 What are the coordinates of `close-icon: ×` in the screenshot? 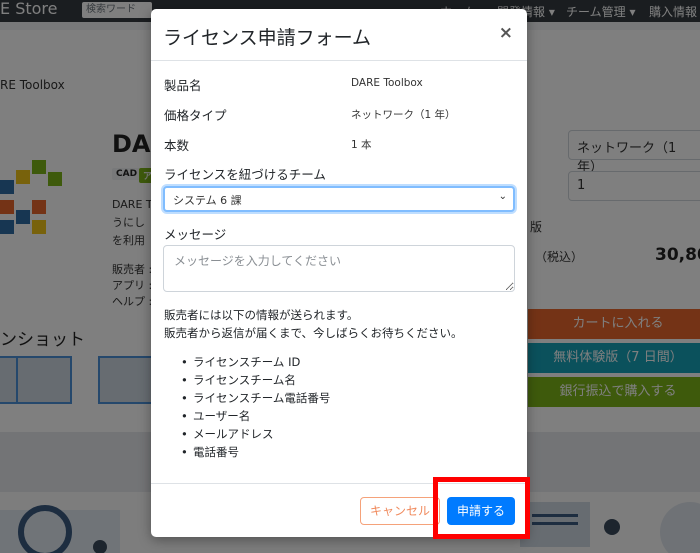 It's located at (506, 33).